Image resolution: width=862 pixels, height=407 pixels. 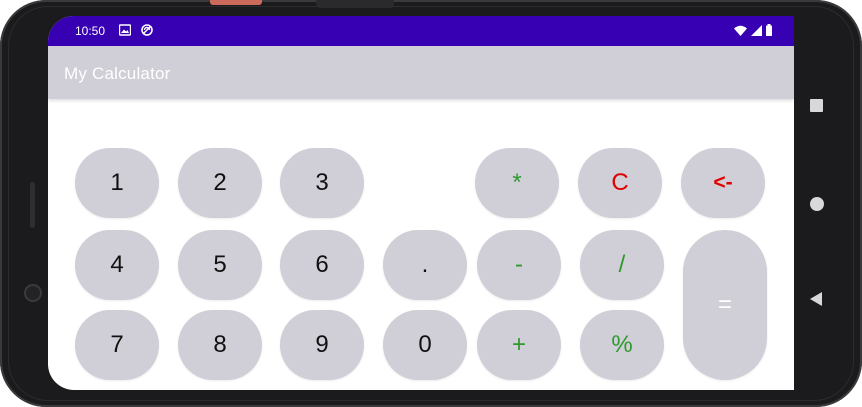 What do you see at coordinates (519, 265) in the screenshot?
I see `minus-button: -` at bounding box center [519, 265].